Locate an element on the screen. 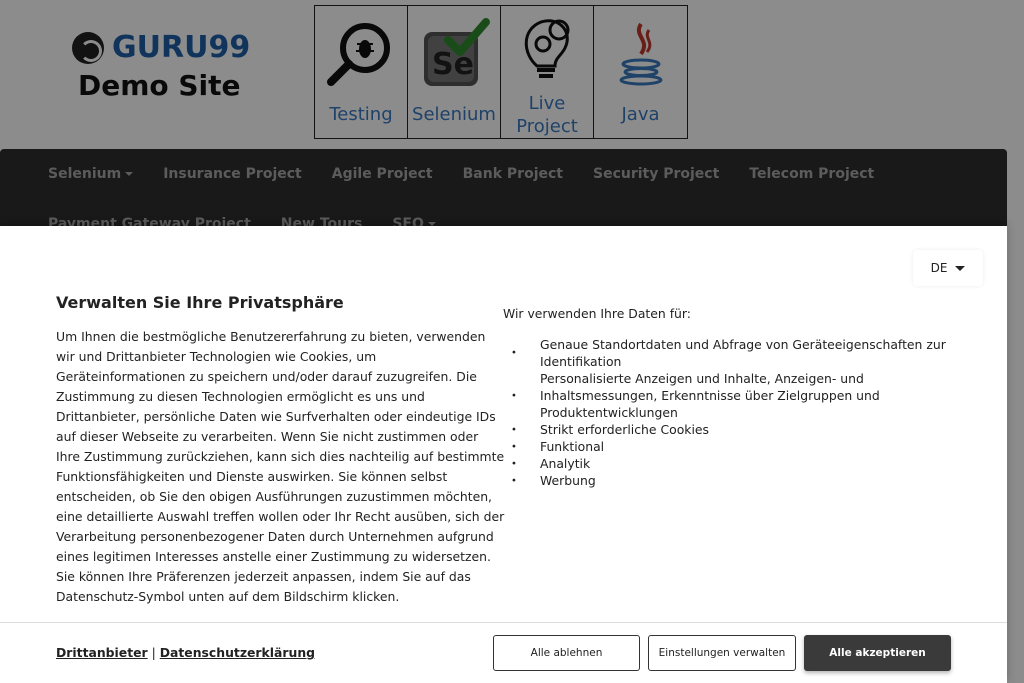  language-value: DE is located at coordinates (939, 268).